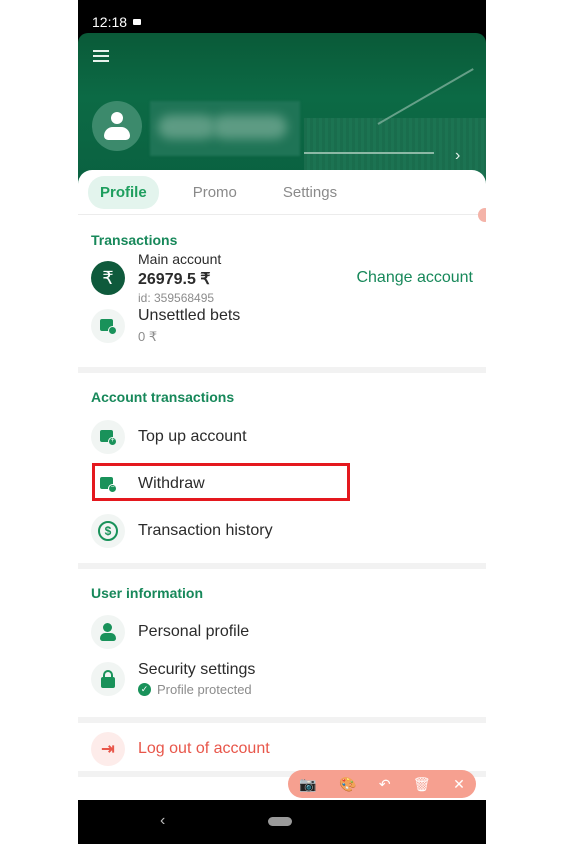  Describe the element at coordinates (282, 531) in the screenshot. I see `transaction-history-item: $ Transaction history` at that location.